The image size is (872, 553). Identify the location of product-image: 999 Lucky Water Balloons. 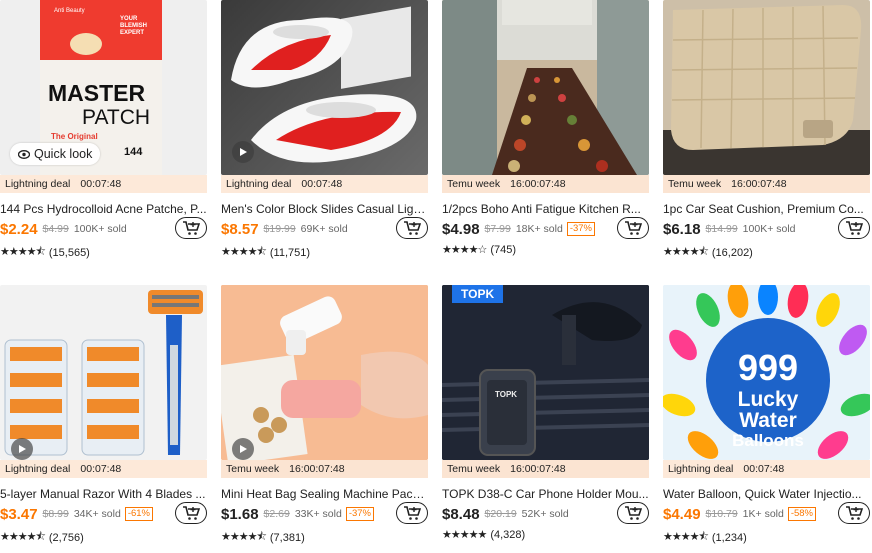
(766, 372).